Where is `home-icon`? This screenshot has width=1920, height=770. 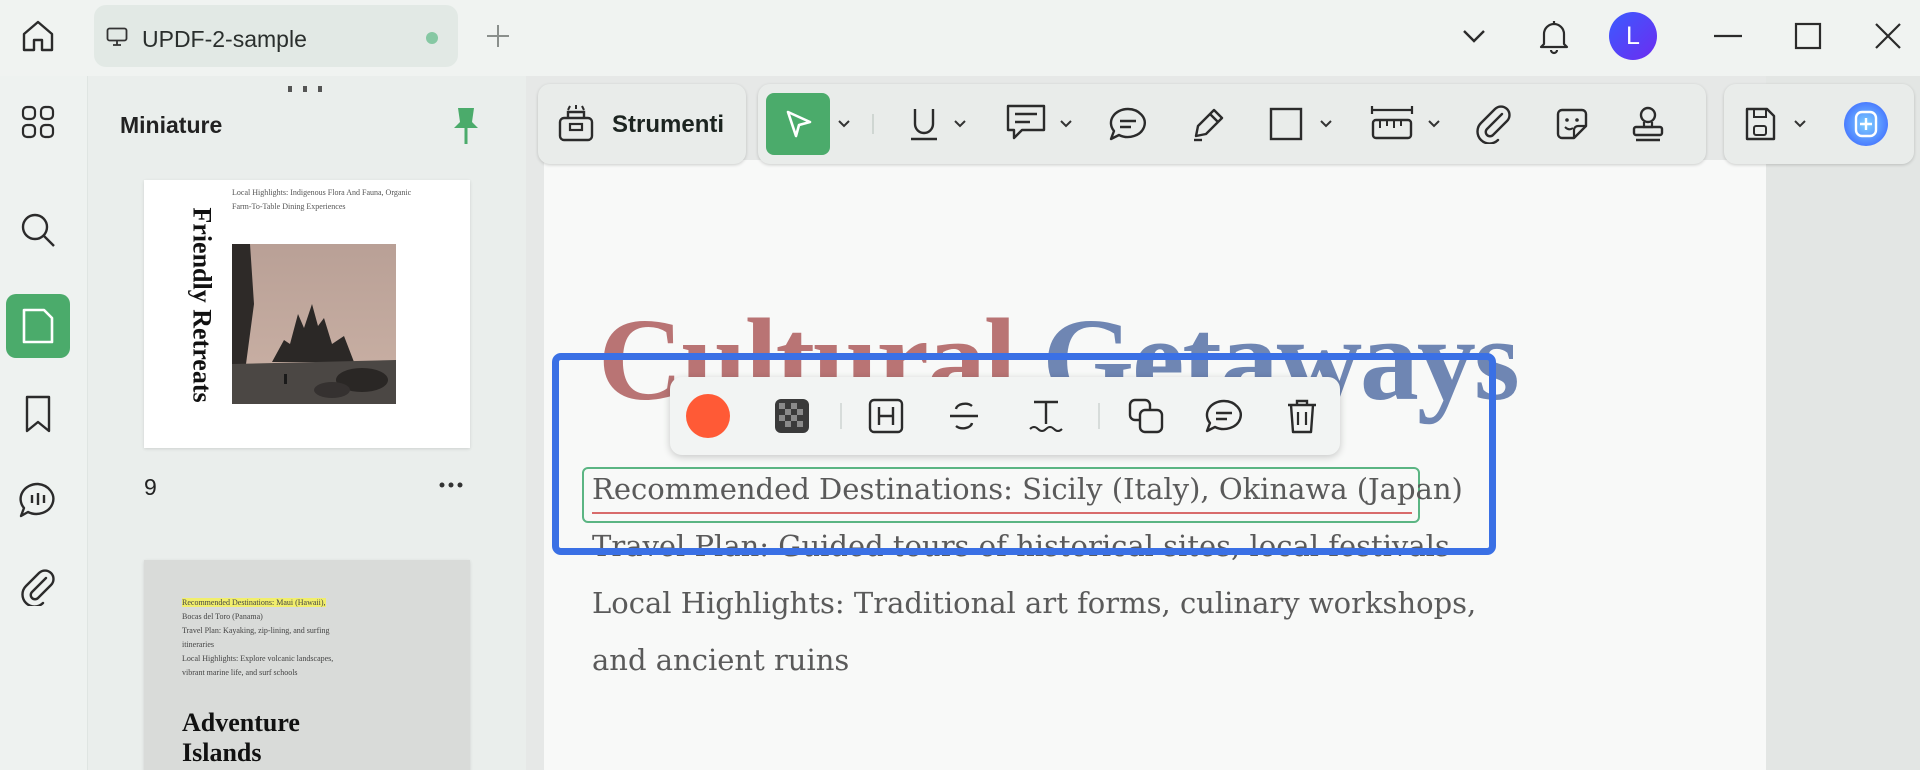
home-icon is located at coordinates (38, 36).